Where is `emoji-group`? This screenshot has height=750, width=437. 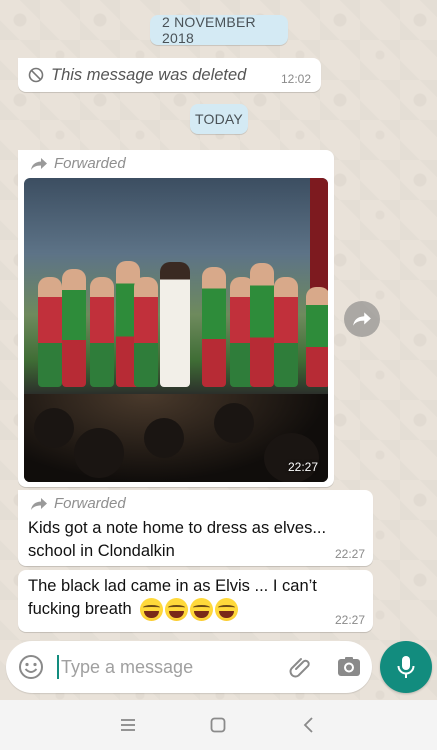
emoji-group is located at coordinates (189, 610).